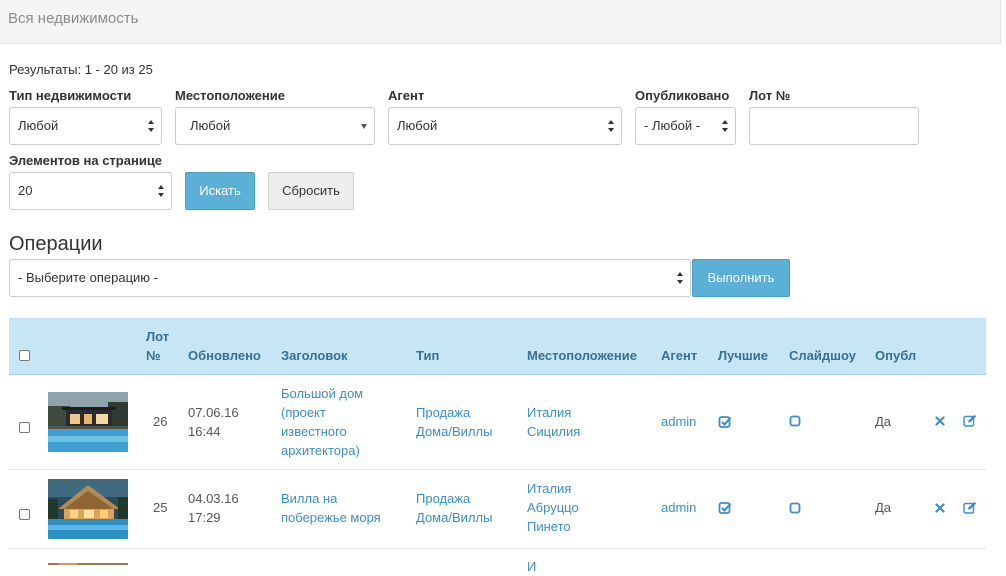 This screenshot has width=1006, height=576. What do you see at coordinates (70, 95) in the screenshot?
I see `type-filter-label: Тип недвижимости` at bounding box center [70, 95].